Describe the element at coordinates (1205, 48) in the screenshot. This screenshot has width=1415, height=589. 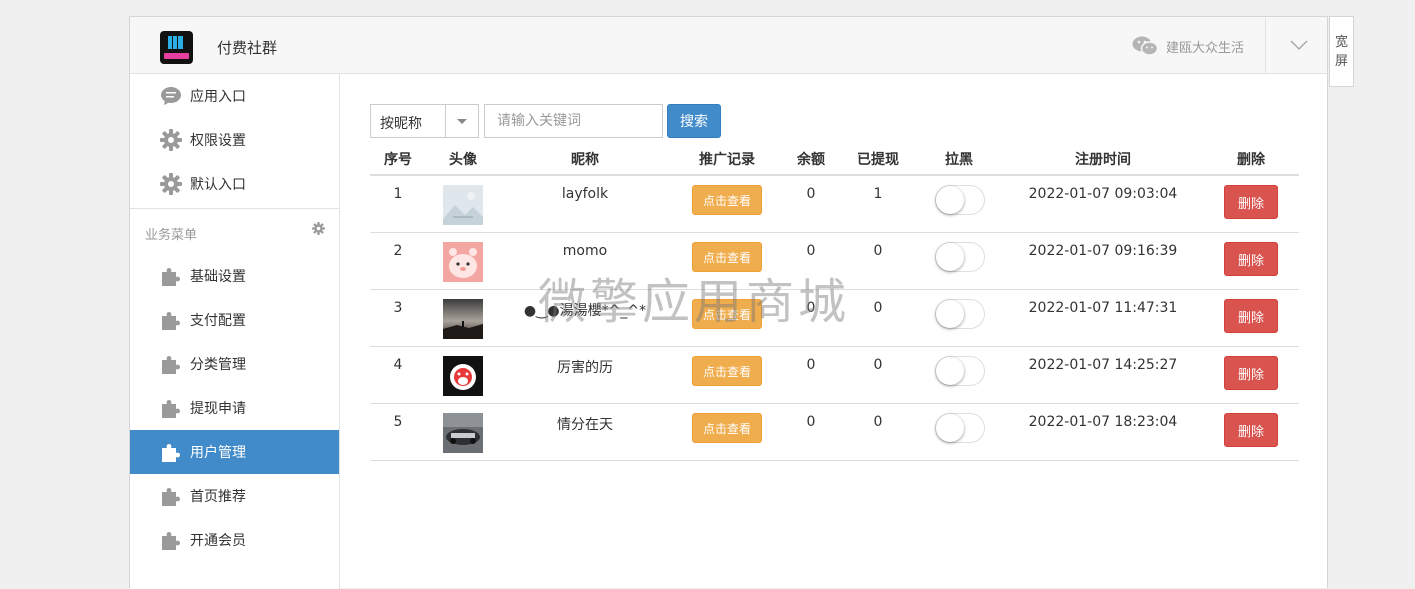
I see `account-name: 建瓯大众生活` at that location.